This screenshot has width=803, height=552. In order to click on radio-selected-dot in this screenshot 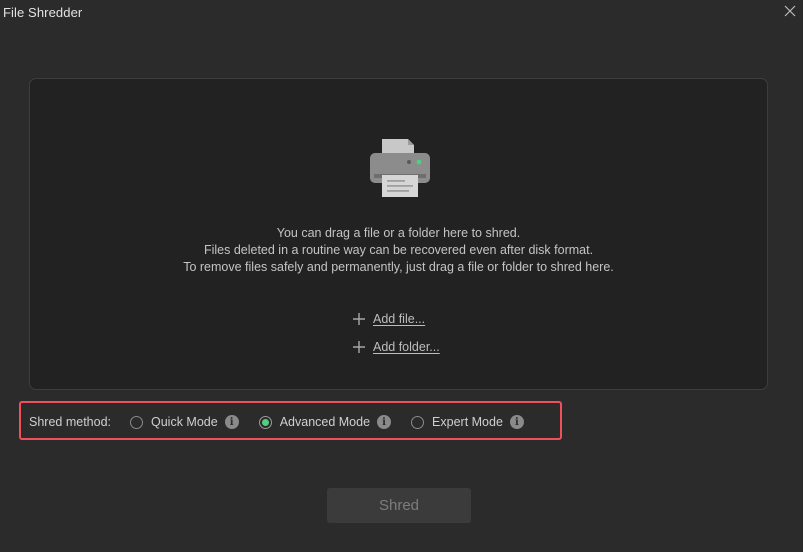, I will do `click(265, 422)`.